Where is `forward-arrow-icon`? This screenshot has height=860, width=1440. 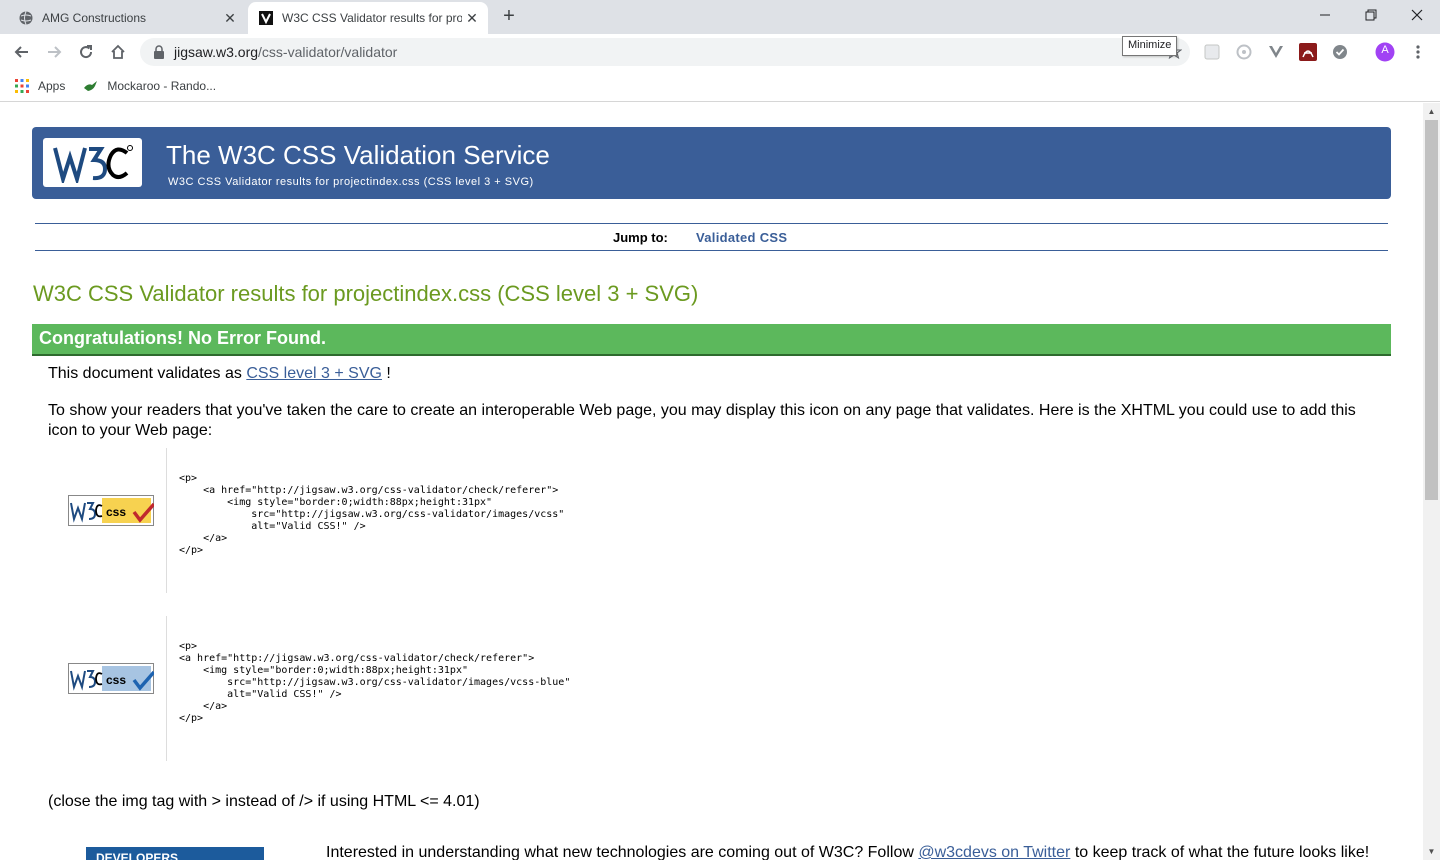
forward-arrow-icon is located at coordinates (54, 52).